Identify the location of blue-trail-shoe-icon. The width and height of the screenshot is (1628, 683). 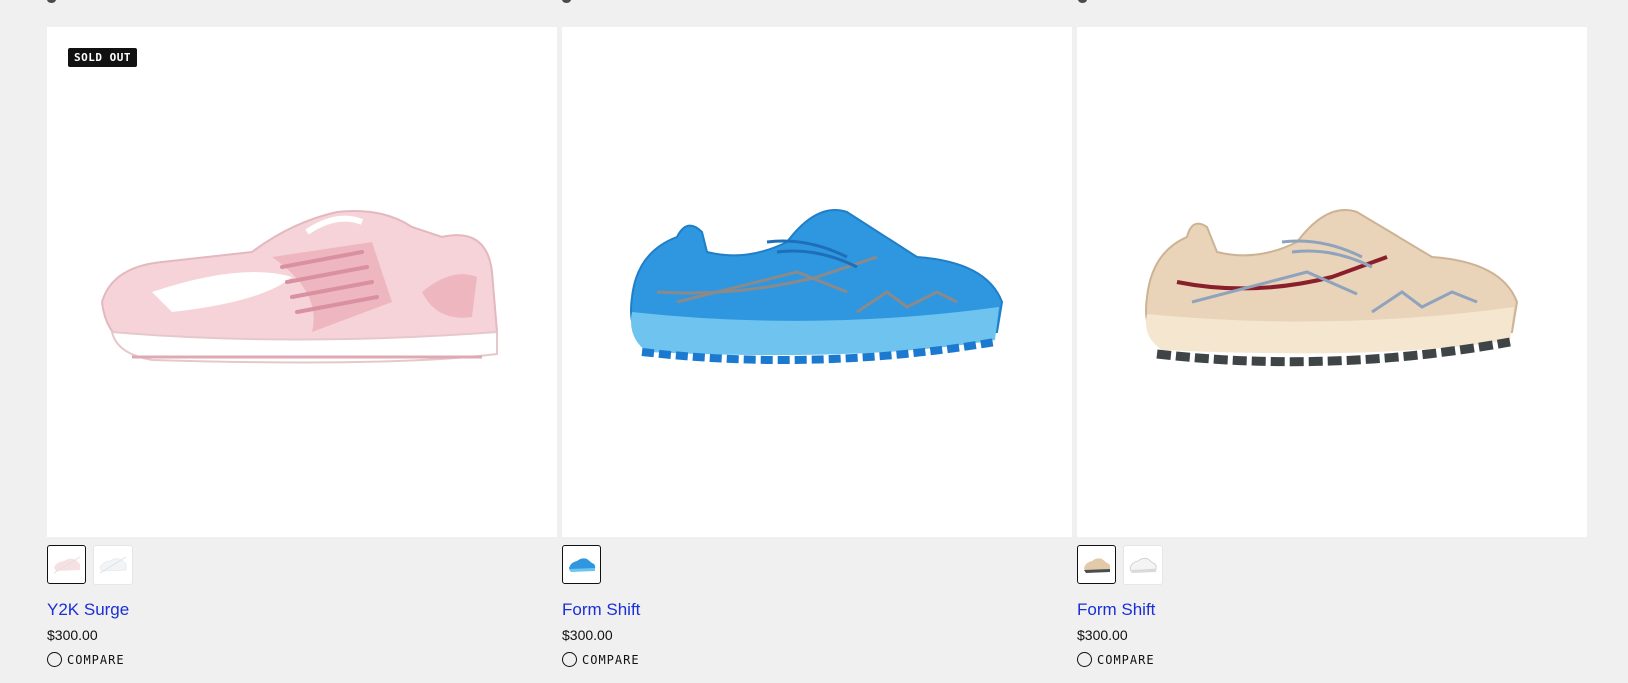
(817, 286).